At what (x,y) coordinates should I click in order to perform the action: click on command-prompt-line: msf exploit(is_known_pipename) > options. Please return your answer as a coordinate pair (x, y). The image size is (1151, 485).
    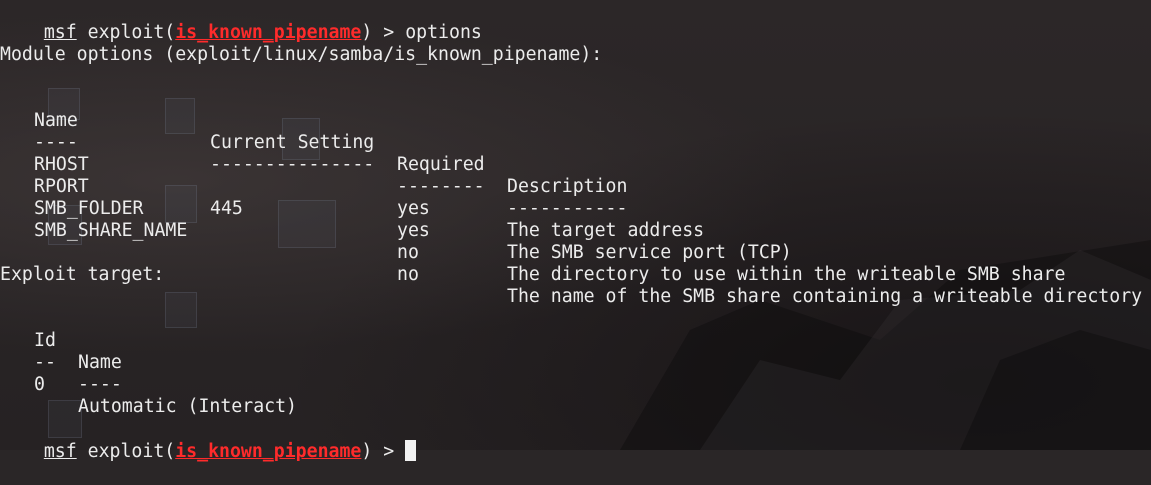
    Looking at the image, I should click on (241, 21).